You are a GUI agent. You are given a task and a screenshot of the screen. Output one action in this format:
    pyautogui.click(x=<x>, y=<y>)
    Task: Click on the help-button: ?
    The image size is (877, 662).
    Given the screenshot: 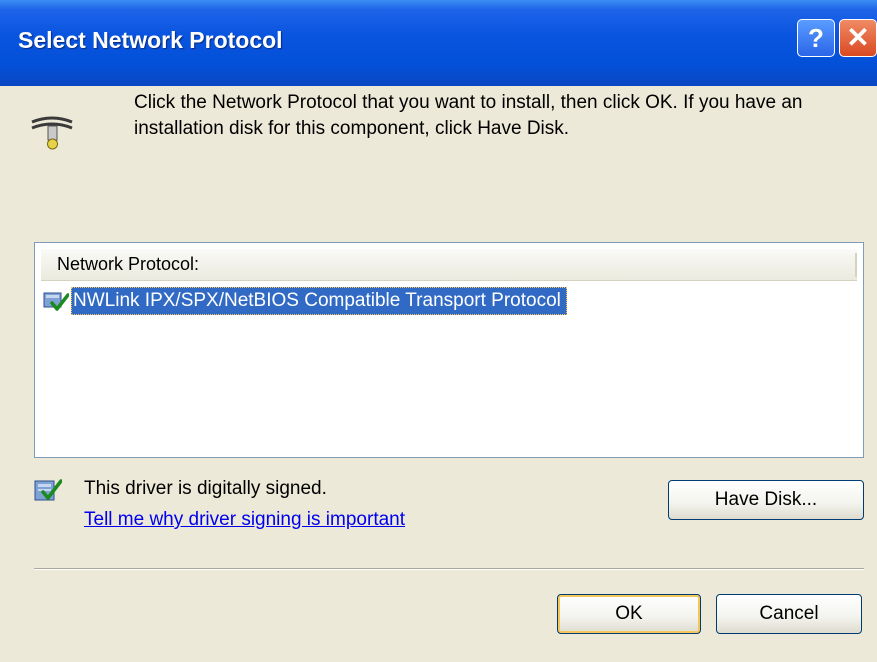 What is the action you would take?
    pyautogui.click(x=816, y=38)
    